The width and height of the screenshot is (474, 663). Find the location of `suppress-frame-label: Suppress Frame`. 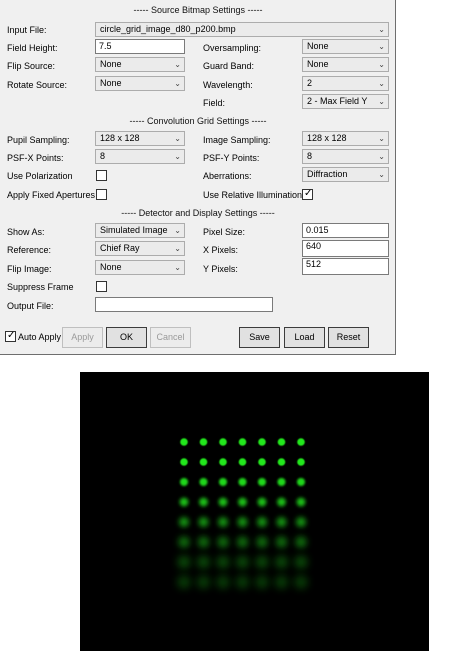

suppress-frame-label: Suppress Frame is located at coordinates (40, 287).